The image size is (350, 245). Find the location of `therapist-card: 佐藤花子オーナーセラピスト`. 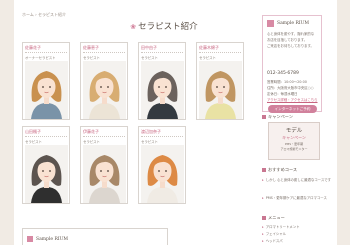

therapist-card: 佐藤花子オーナーセラピスト is located at coordinates (46, 81).